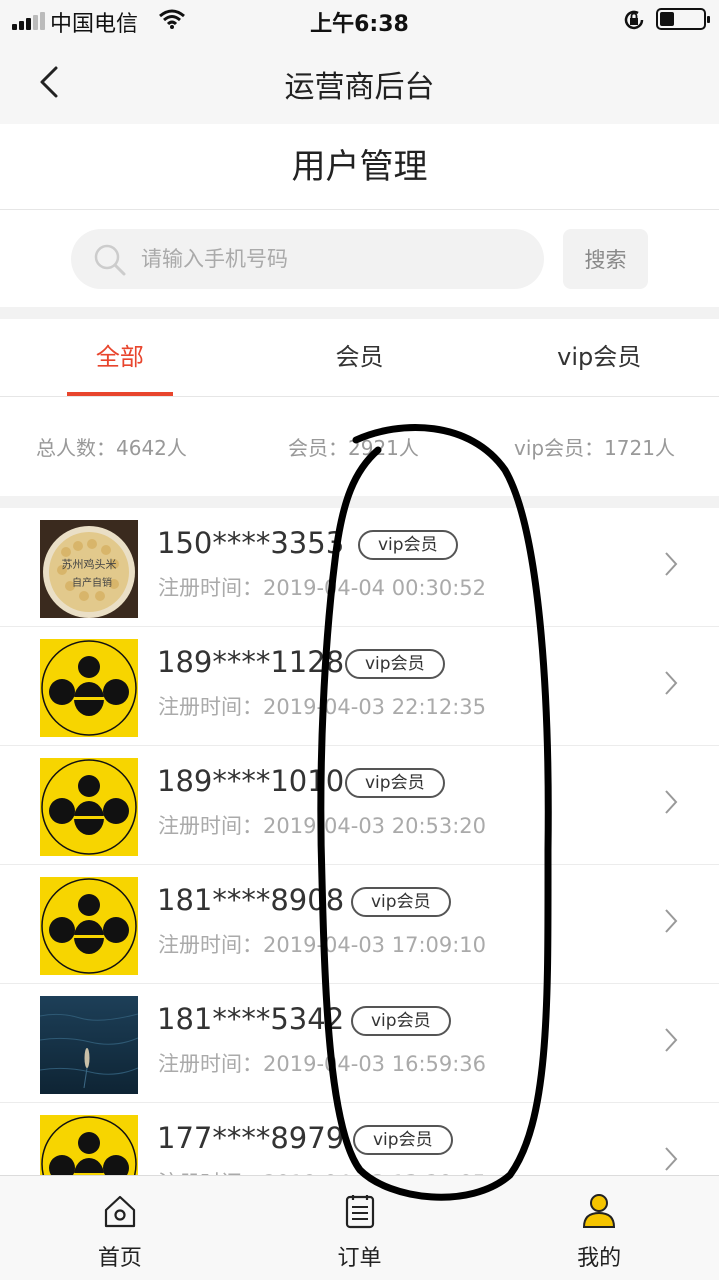  I want to click on bottom-tab-orders: 订单, so click(360, 1228).